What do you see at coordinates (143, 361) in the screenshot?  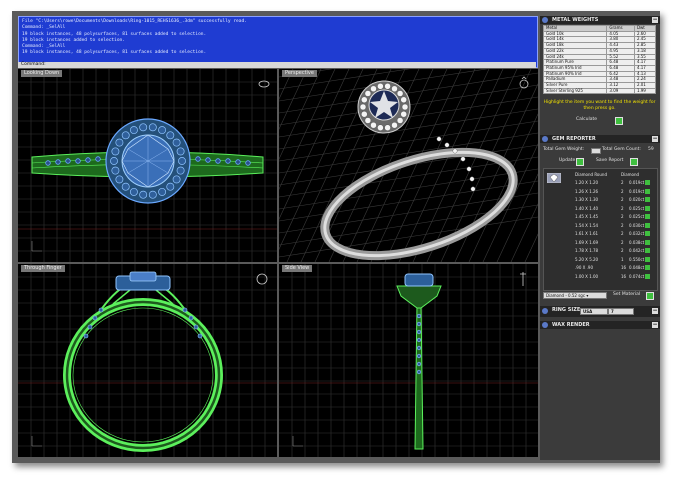 I see `ring-front` at bounding box center [143, 361].